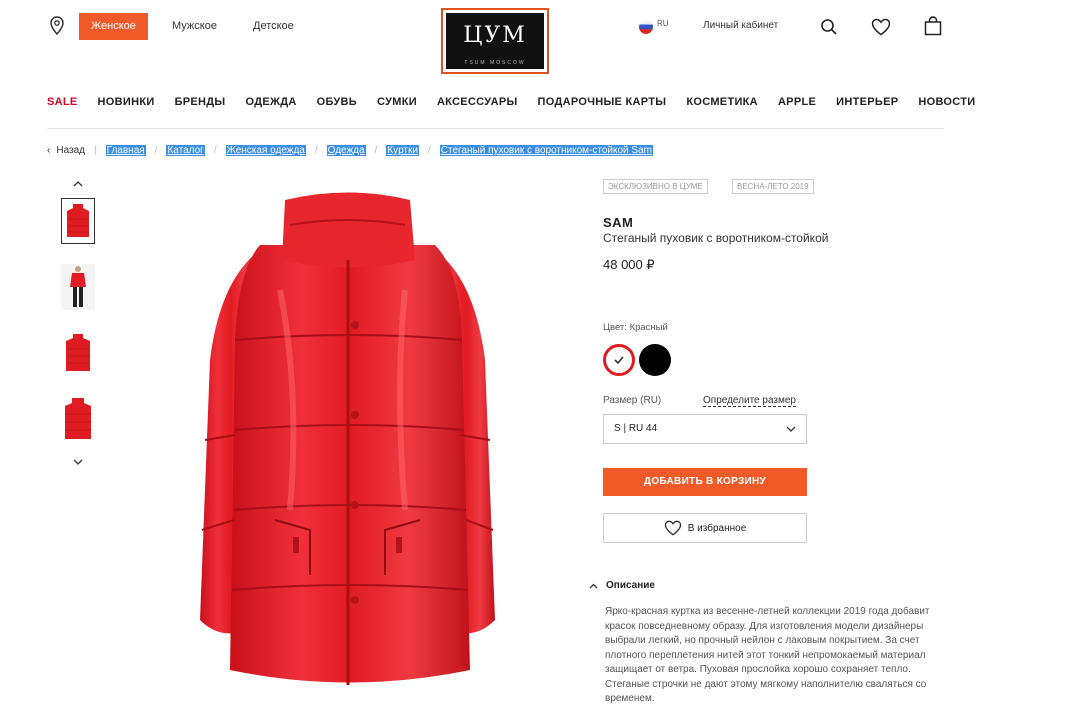 This screenshot has width=1089, height=707. Describe the element at coordinates (495, 128) in the screenshot. I see `header-divider` at that location.